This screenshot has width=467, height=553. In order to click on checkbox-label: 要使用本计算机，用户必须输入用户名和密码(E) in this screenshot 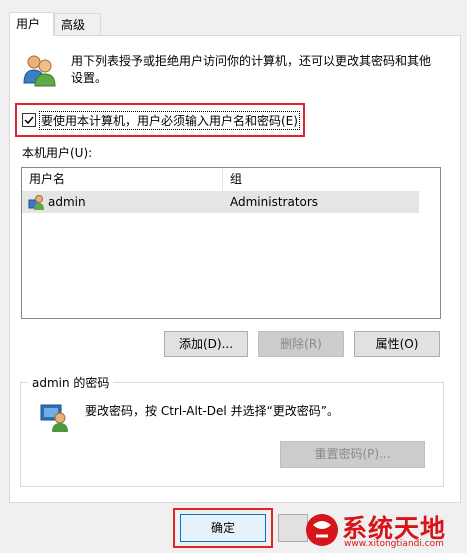, I will do `click(169, 120)`.